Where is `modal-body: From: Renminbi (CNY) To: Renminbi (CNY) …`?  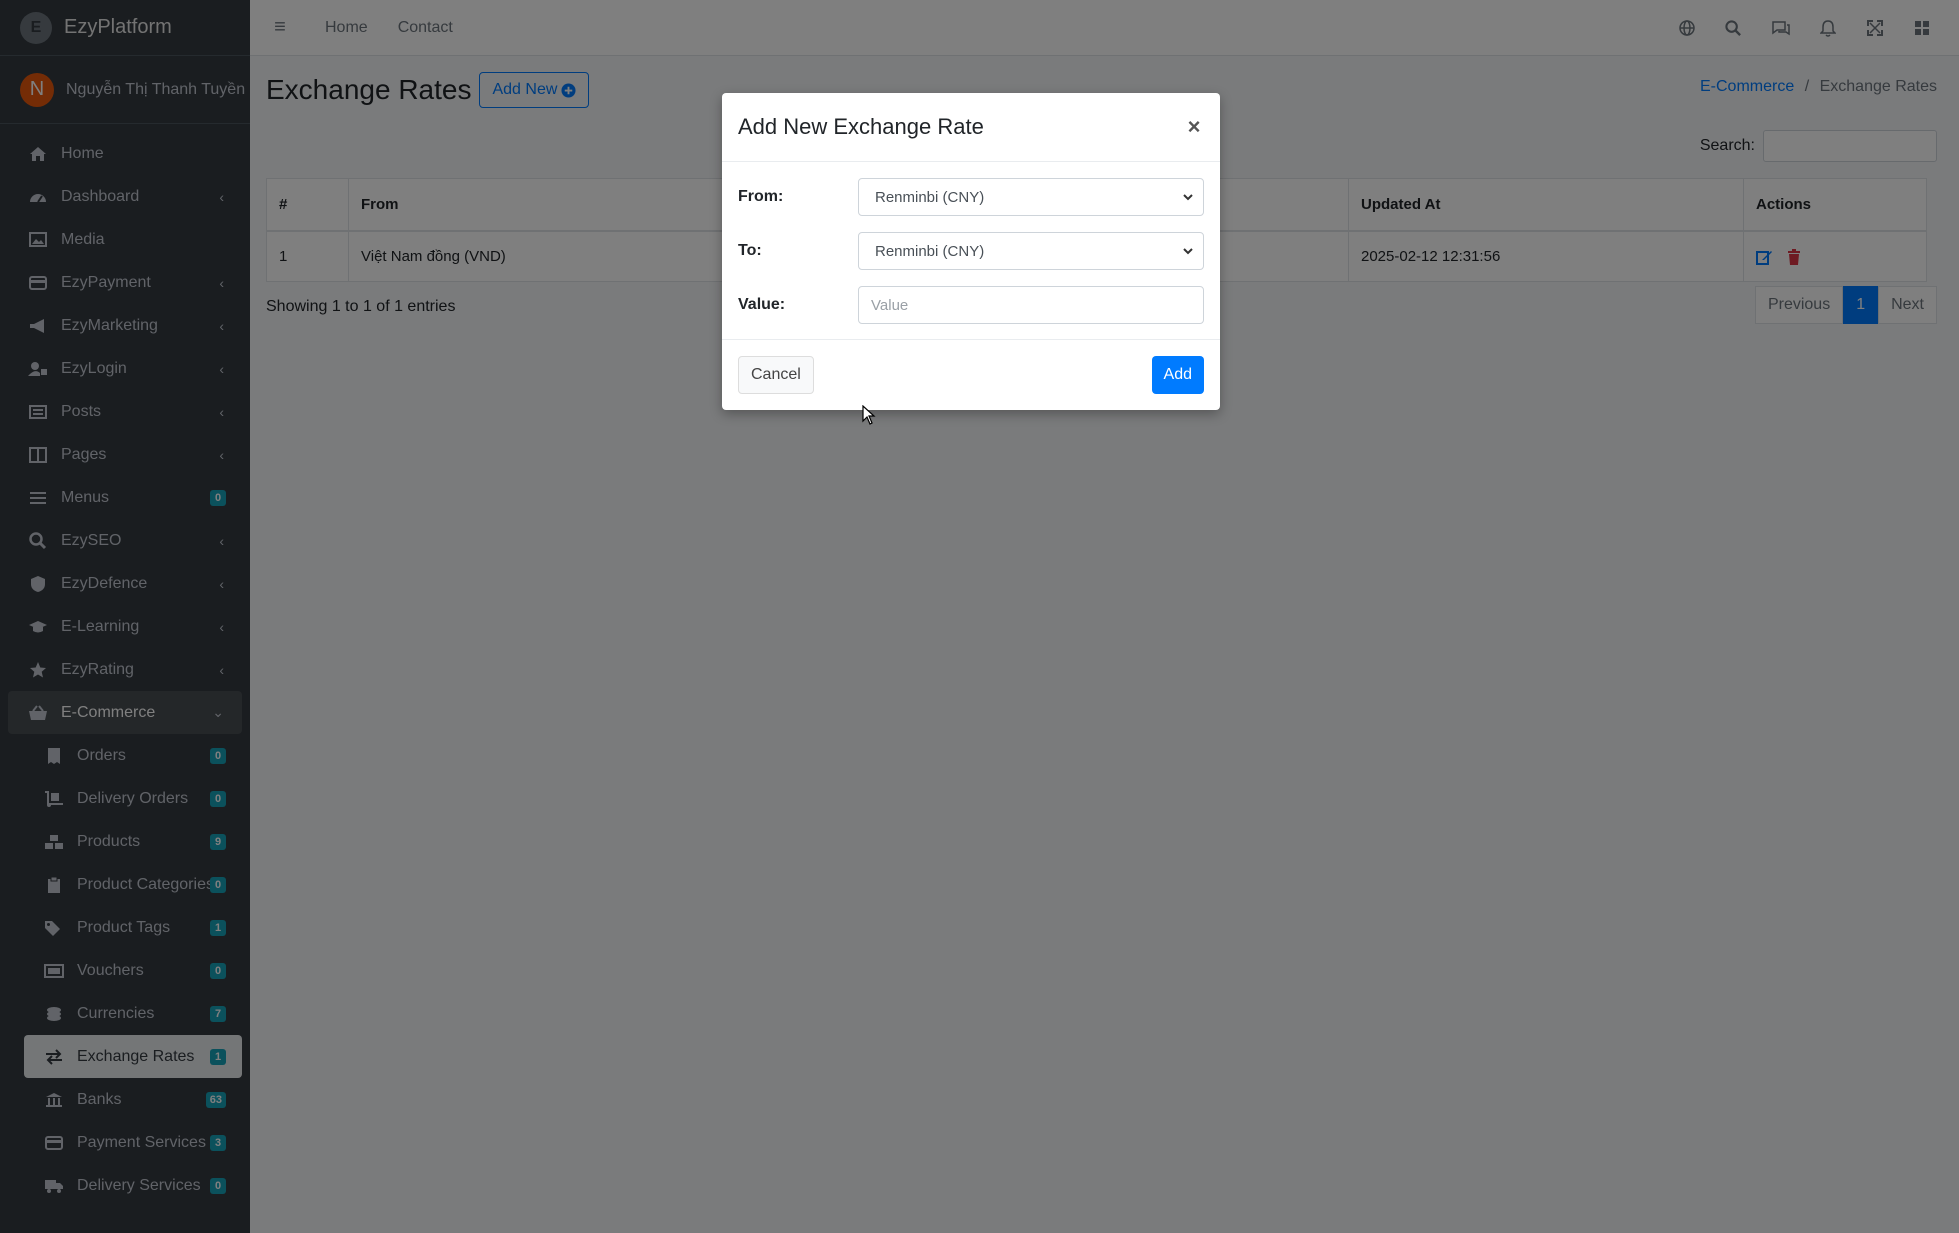 modal-body: From: Renminbi (CNY) To: Renminbi (CNY) … is located at coordinates (971, 251).